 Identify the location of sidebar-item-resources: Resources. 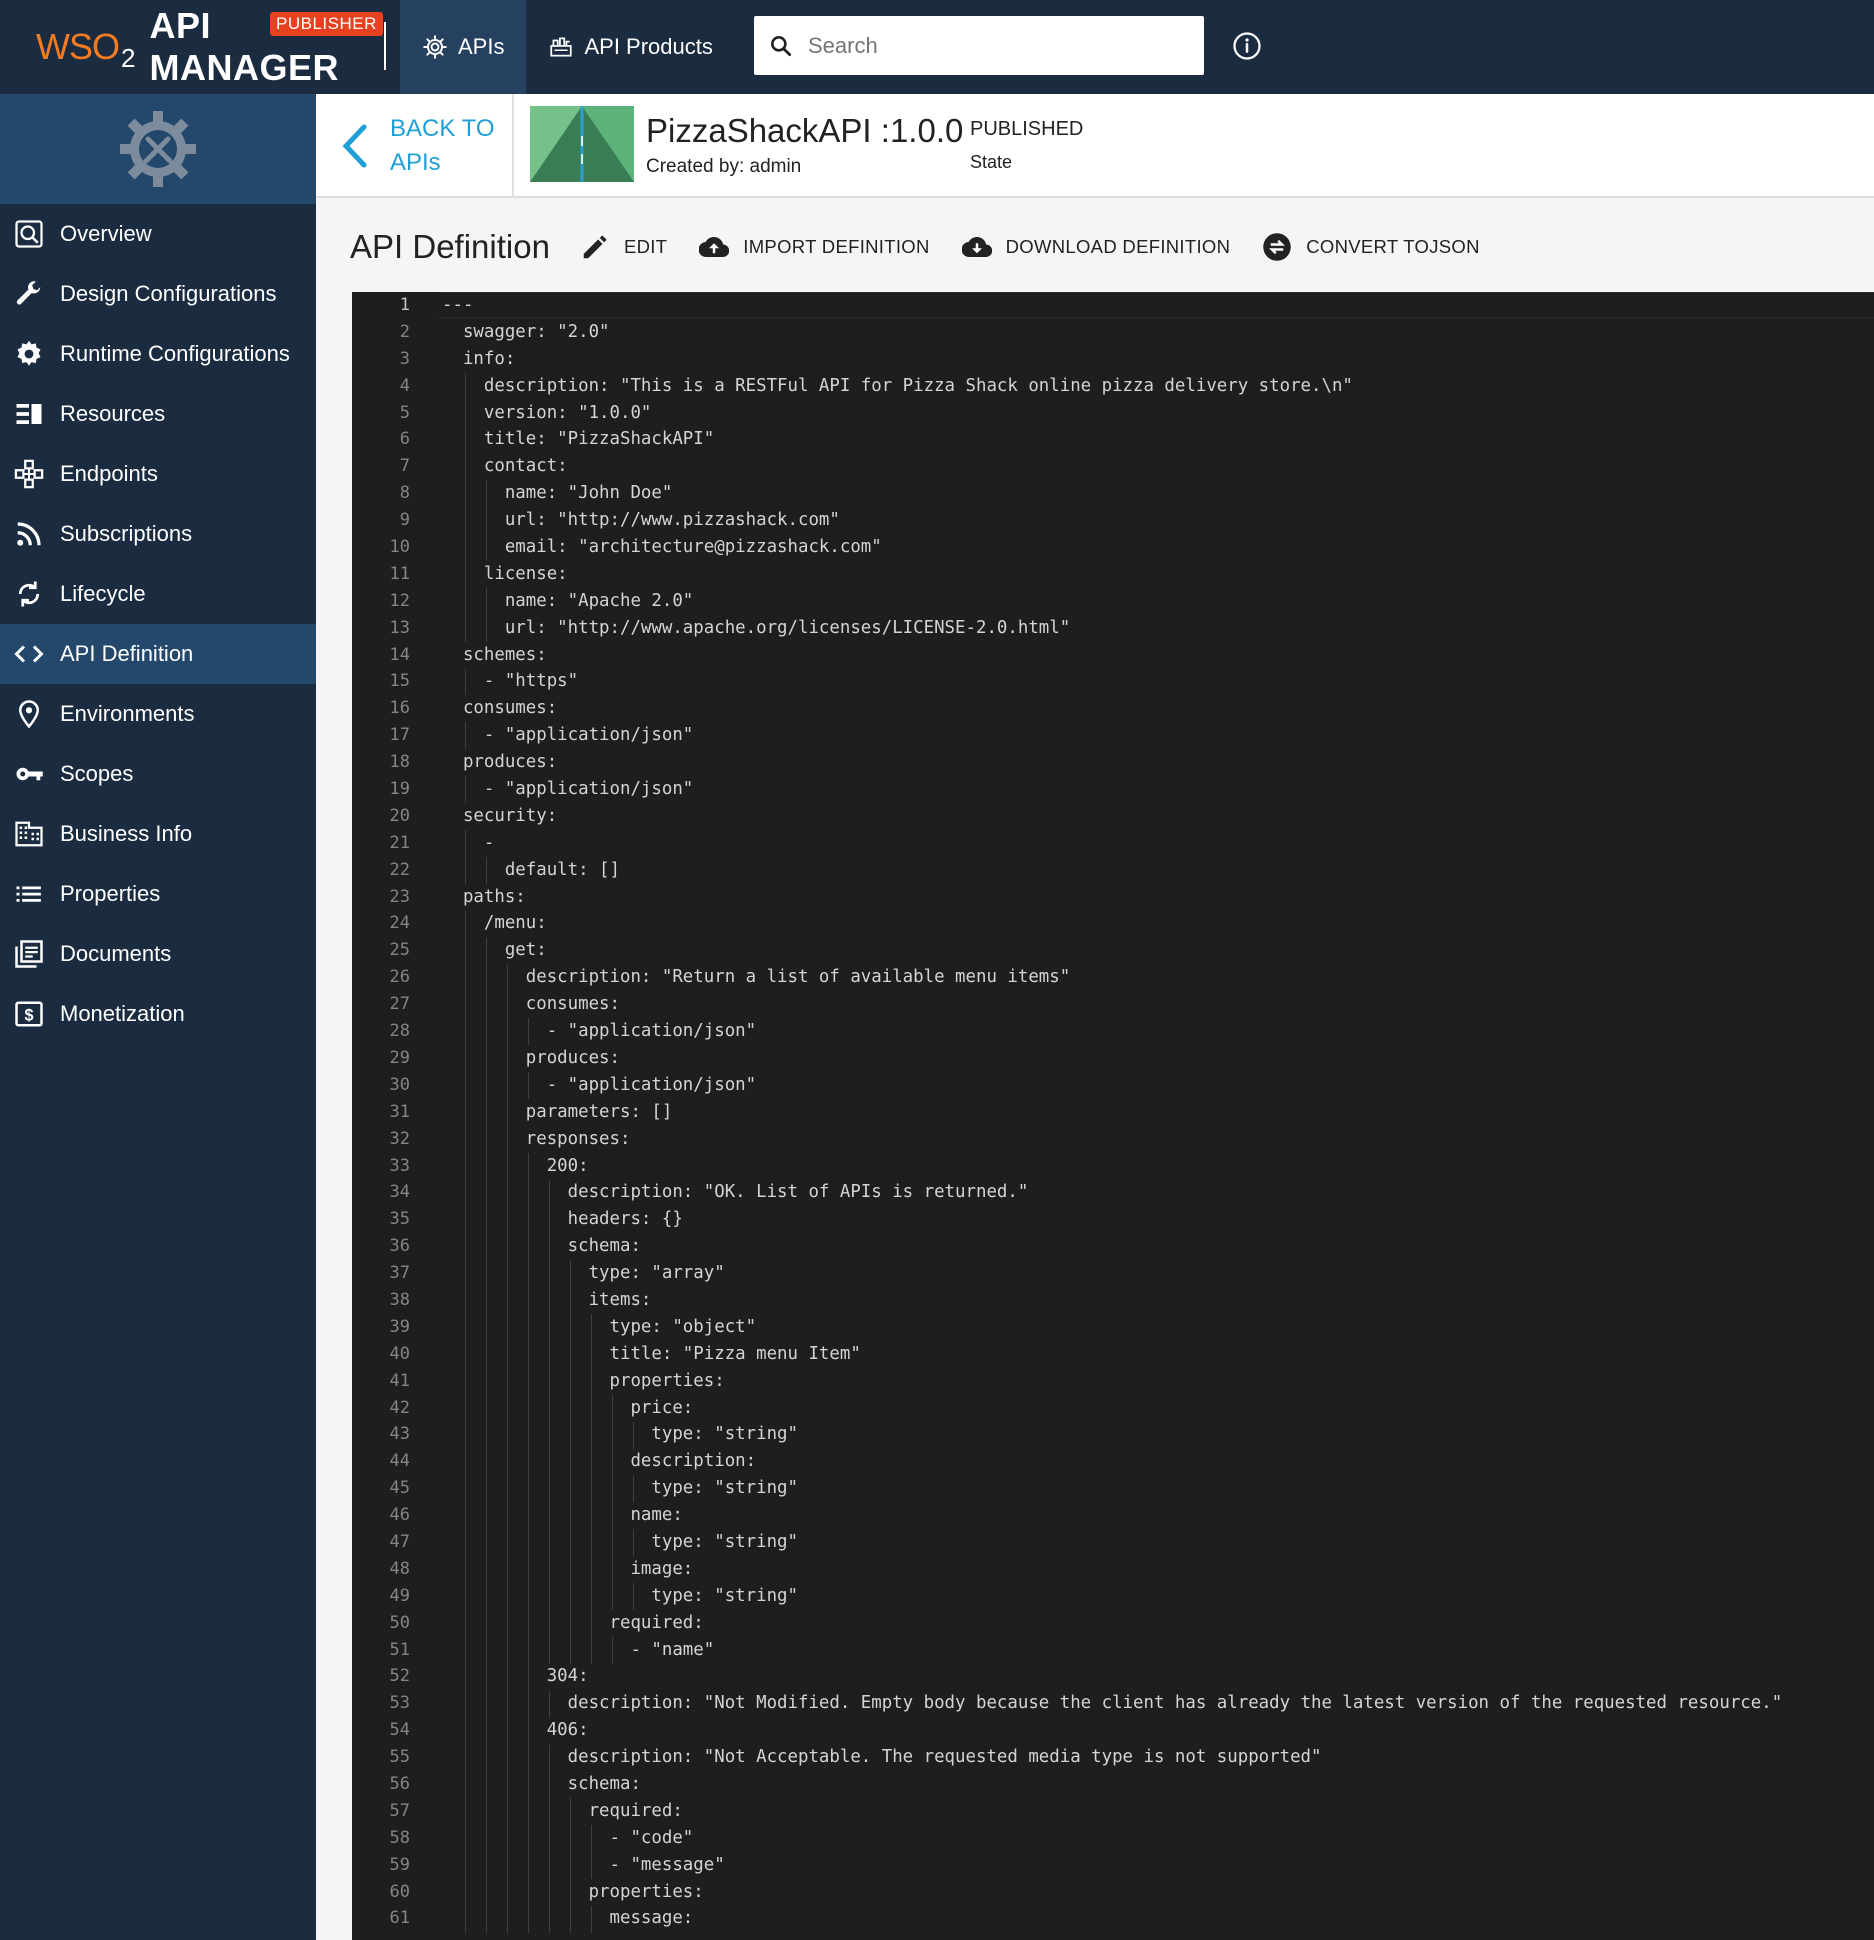
(158, 414).